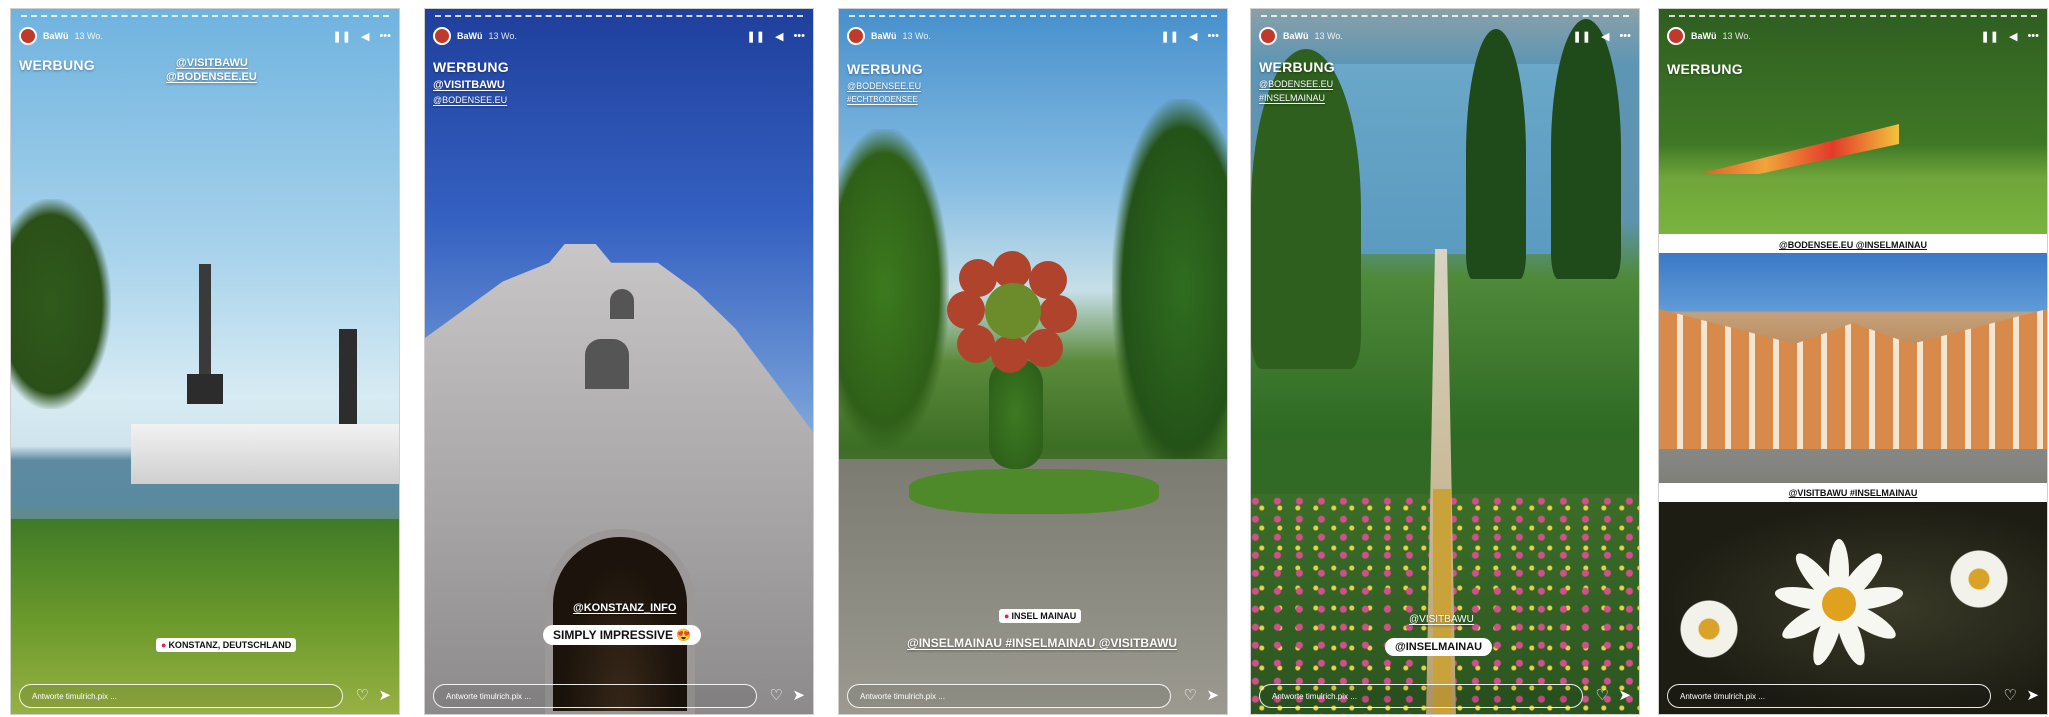 The image size is (2049, 717). What do you see at coordinates (1040, 616) in the screenshot?
I see `location-sticker: ● INSEL MAINAU` at bounding box center [1040, 616].